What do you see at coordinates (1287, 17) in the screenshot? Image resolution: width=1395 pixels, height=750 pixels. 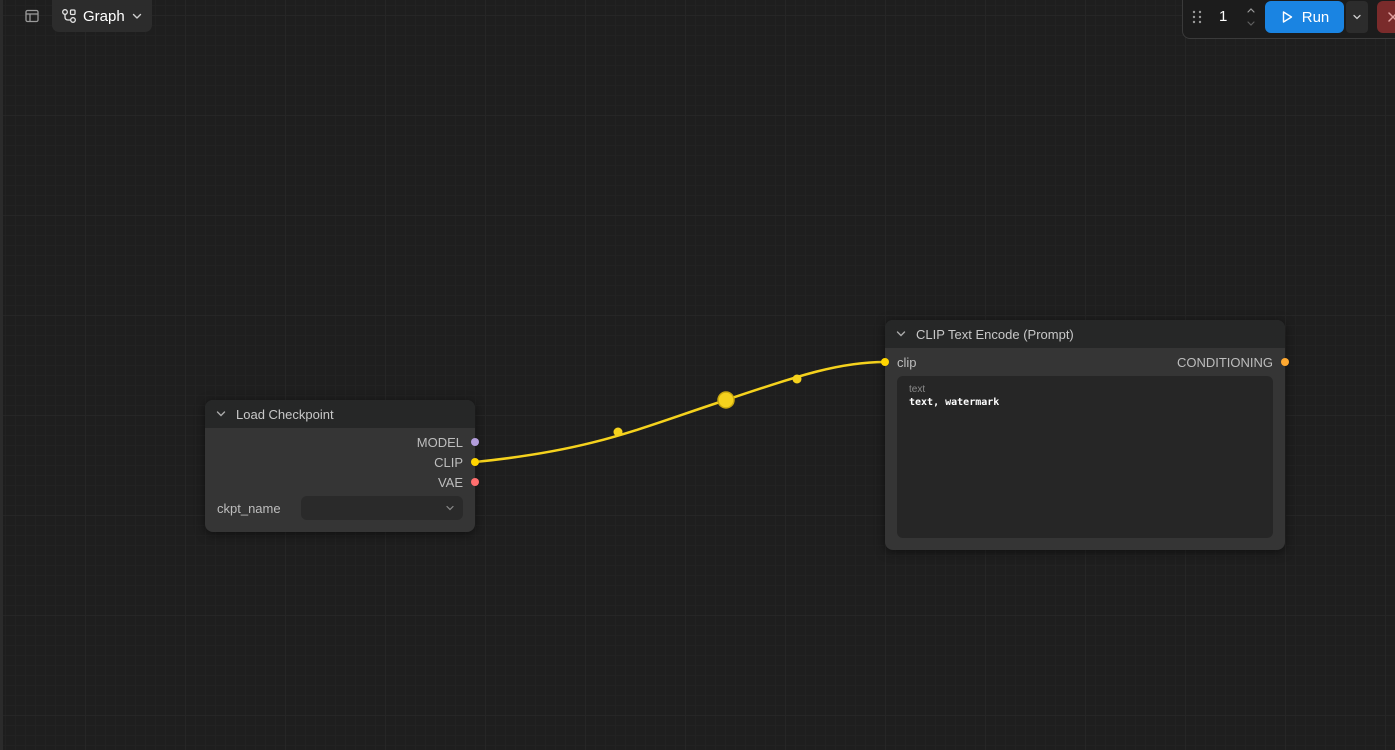 I see `play-icon` at bounding box center [1287, 17].